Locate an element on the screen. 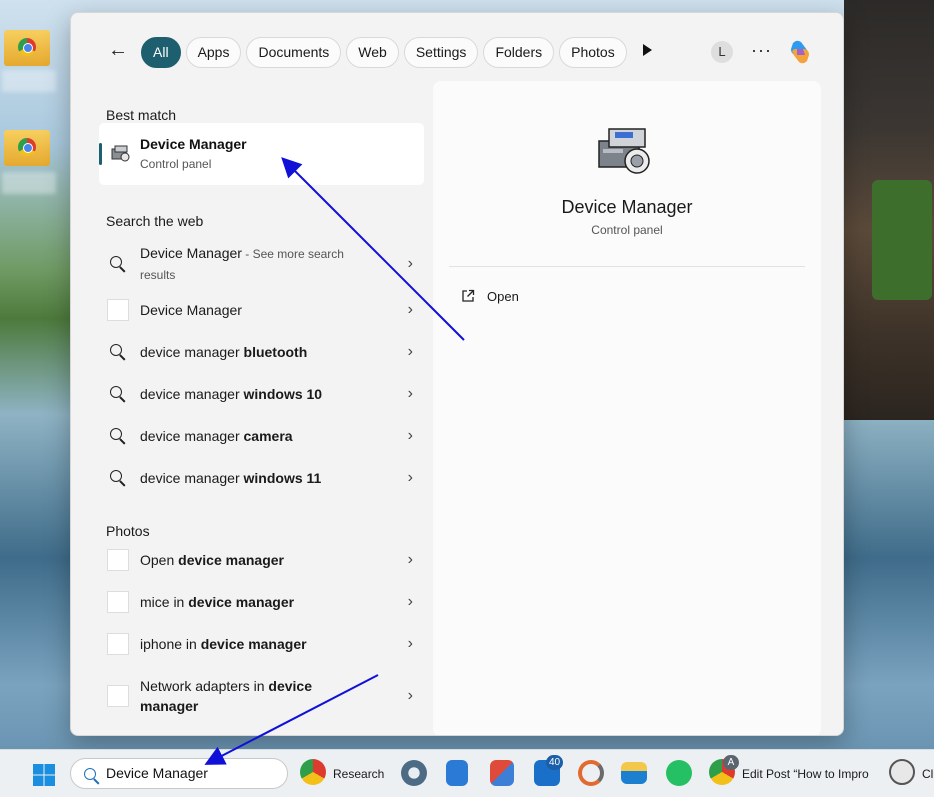 This screenshot has width=934, height=797. notepad-icon is located at coordinates (457, 773).